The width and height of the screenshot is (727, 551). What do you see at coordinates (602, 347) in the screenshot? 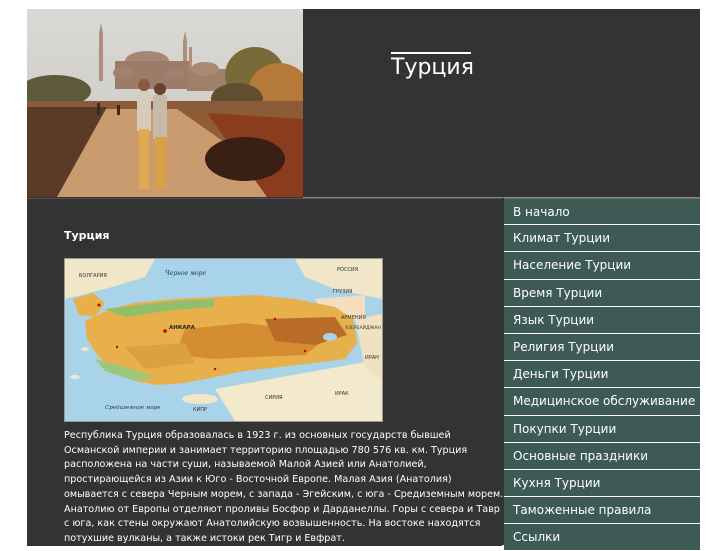
I see `nav-item-religion: Религия Турции` at bounding box center [602, 347].